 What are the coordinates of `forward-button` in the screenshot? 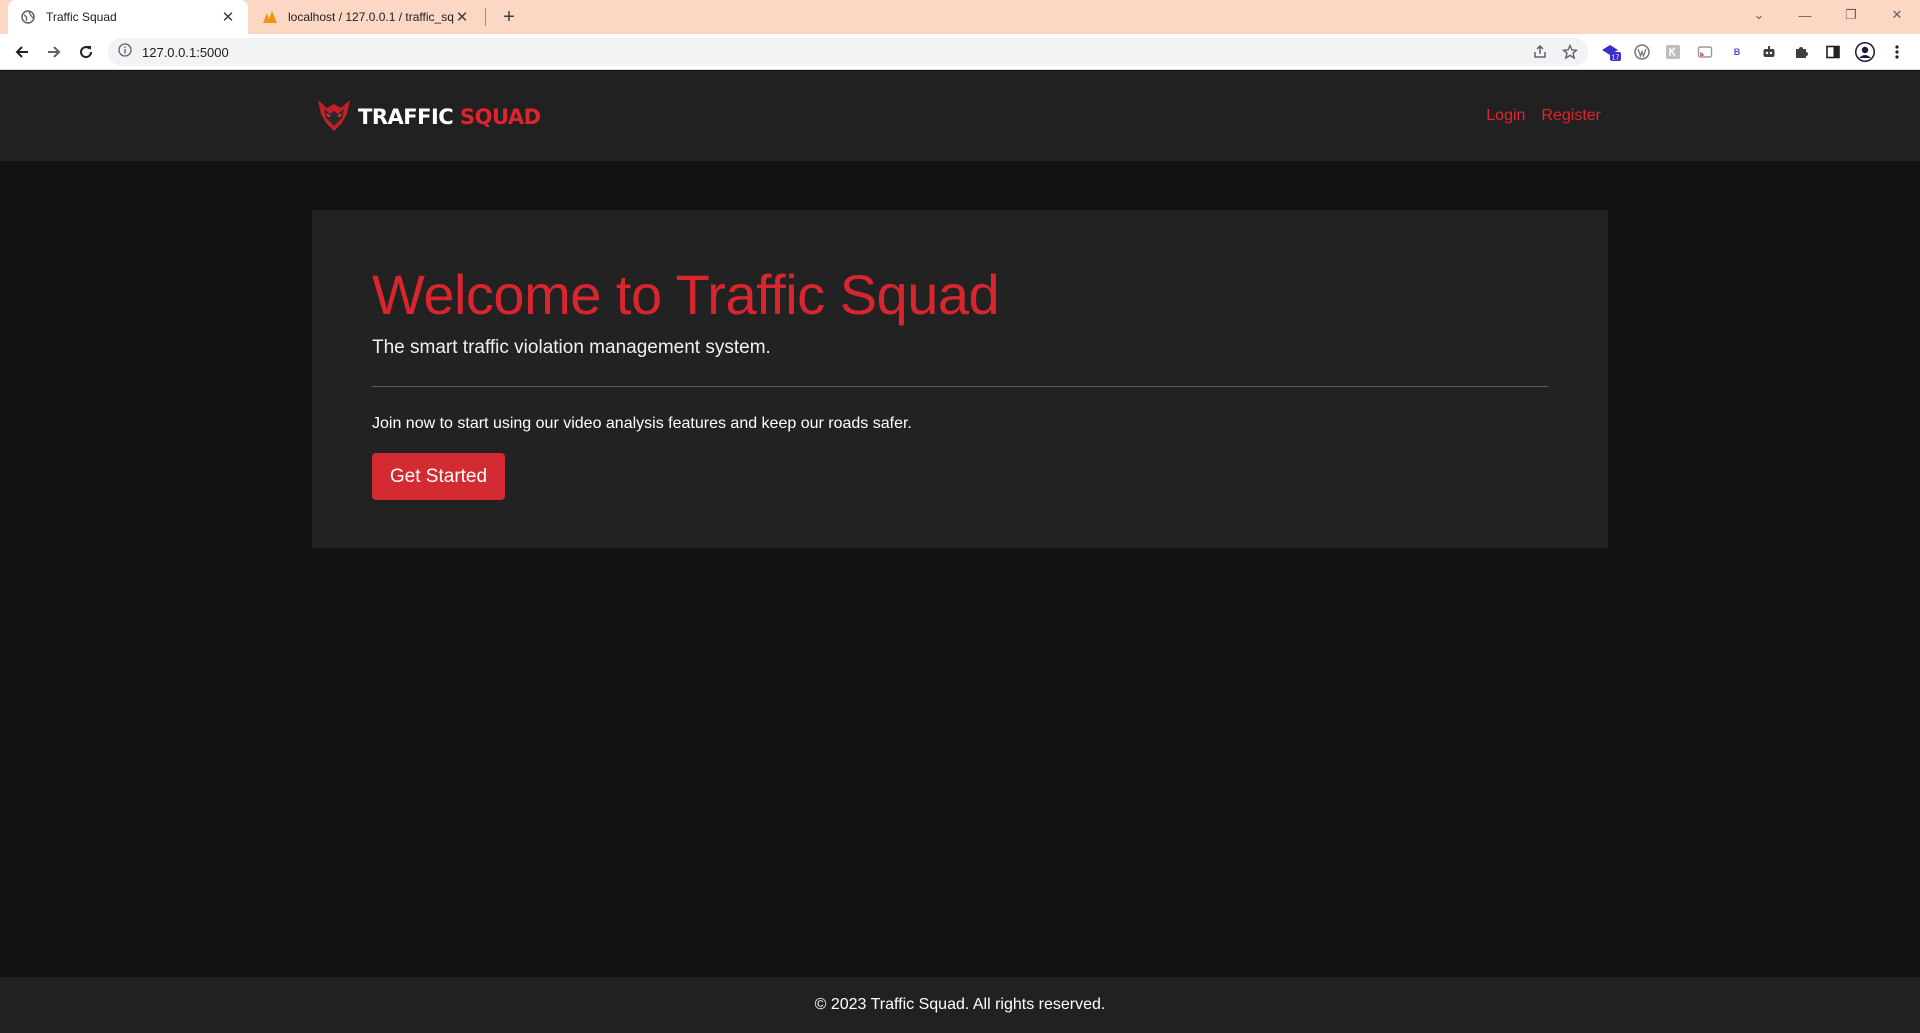 It's located at (54, 52).